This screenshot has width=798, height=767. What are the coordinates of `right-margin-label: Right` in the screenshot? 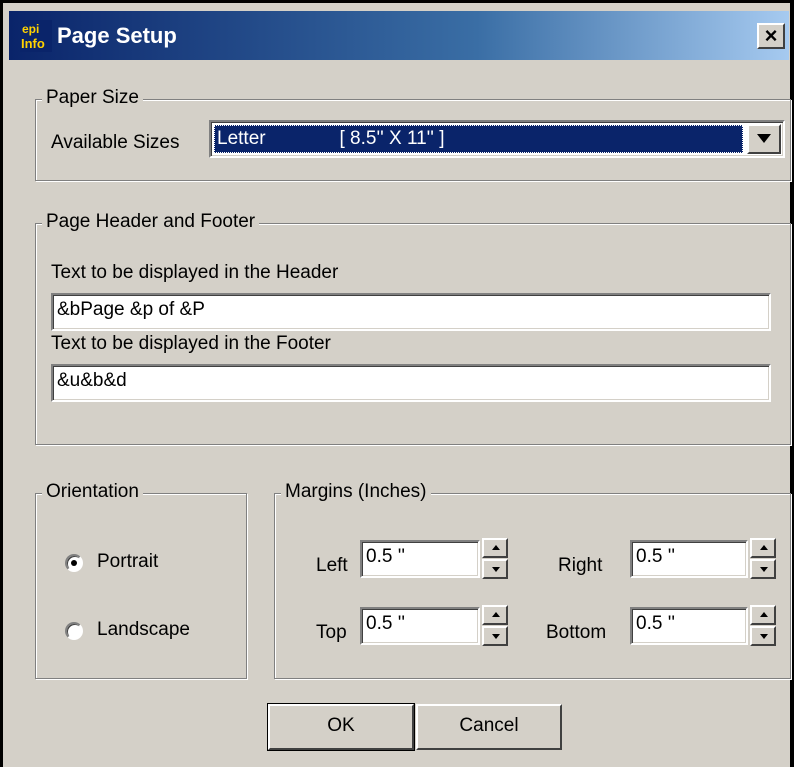 It's located at (580, 565).